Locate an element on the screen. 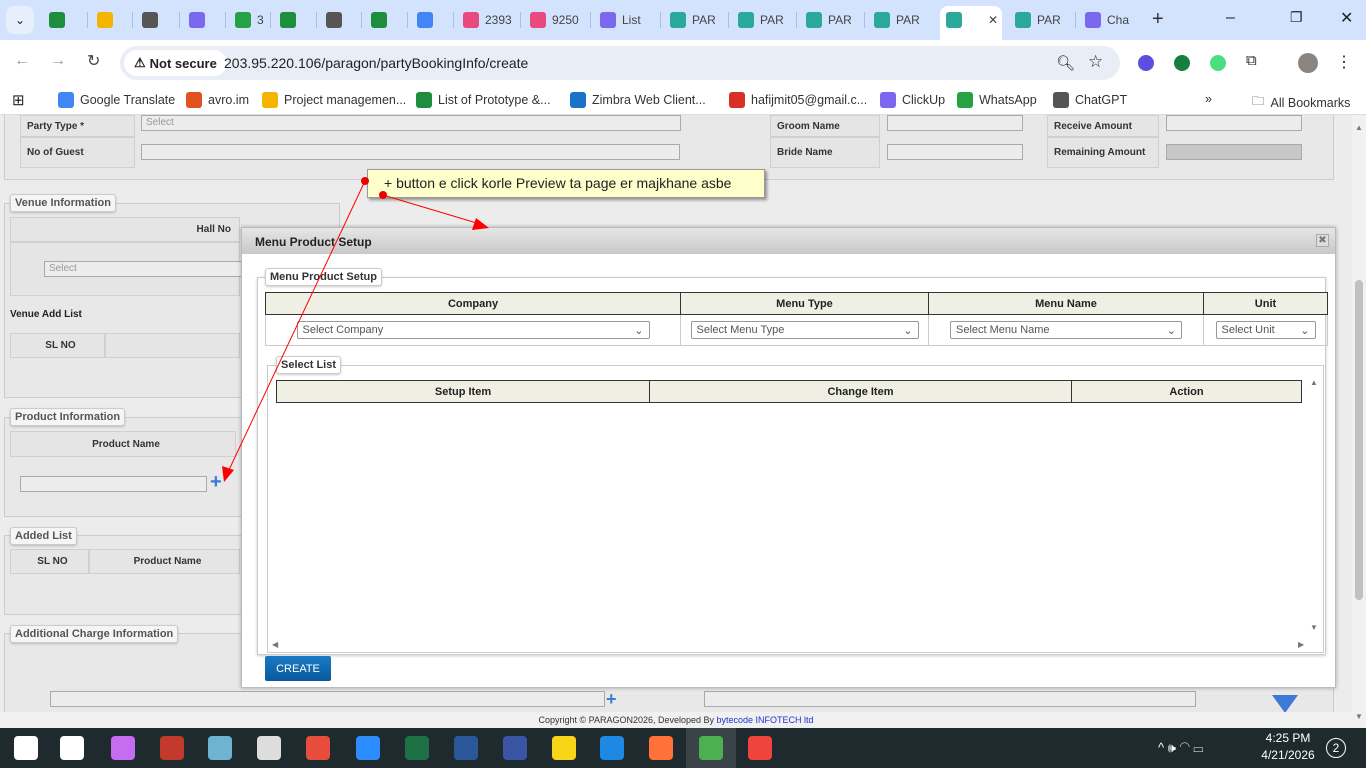 The height and width of the screenshot is (768, 1366). whatsapp-icon is located at coordinates (269, 748).